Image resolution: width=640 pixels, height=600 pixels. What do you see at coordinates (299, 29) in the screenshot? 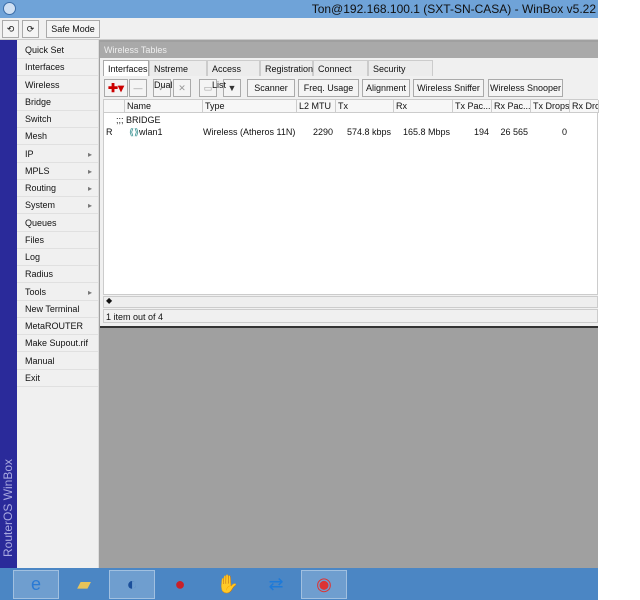
I see `main-toolbar: ⟲ ⟳ Safe Mode` at bounding box center [299, 29].